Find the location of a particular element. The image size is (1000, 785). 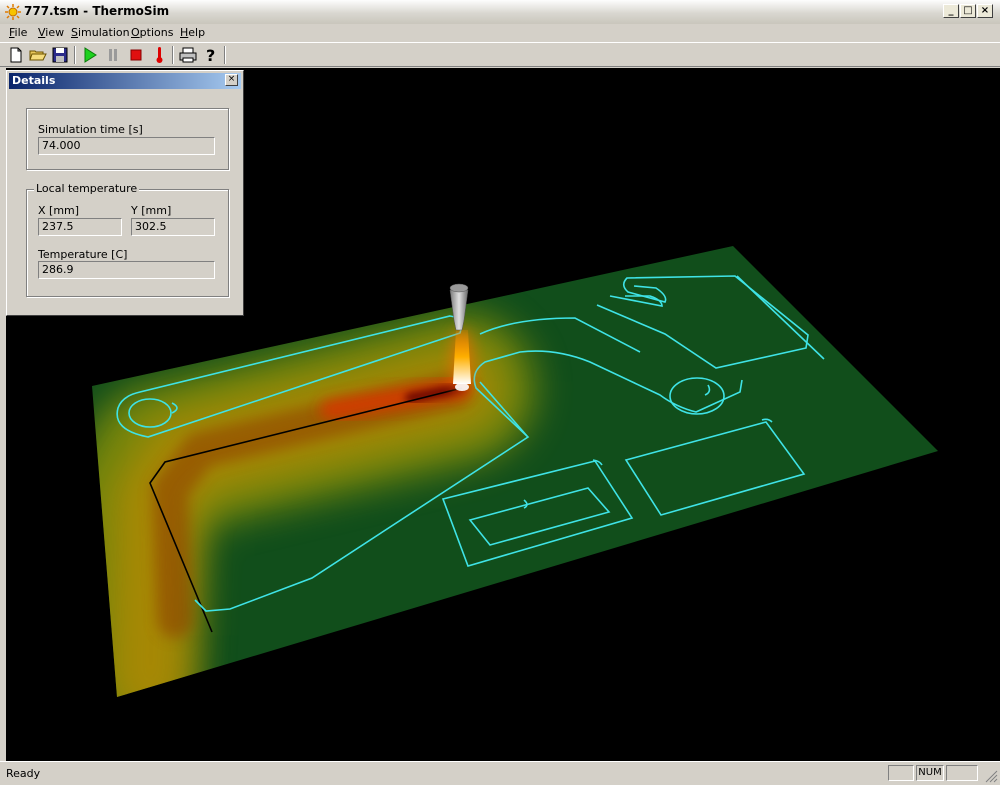

simulation-time-field: 74.000 is located at coordinates (126, 146).